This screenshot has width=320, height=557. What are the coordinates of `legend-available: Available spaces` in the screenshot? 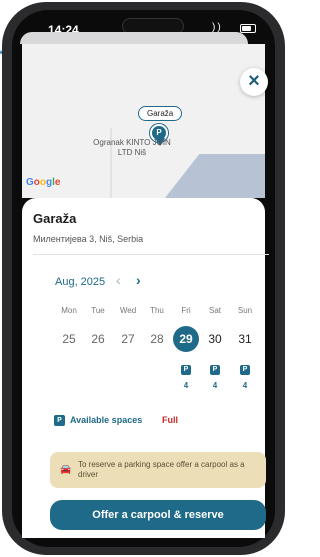 It's located at (106, 420).